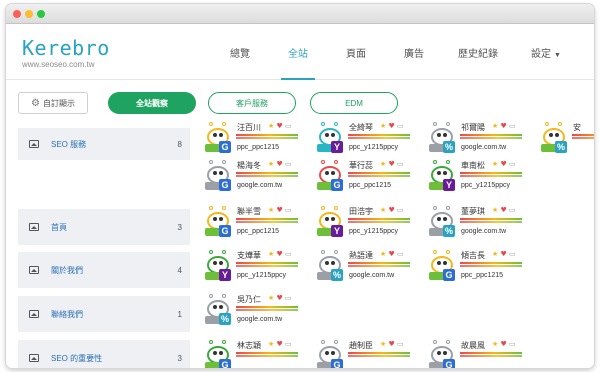 The width and height of the screenshot is (600, 372). Describe the element at coordinates (364, 177) in the screenshot. I see `visitor-card: G 華行蕊 ★ ♥ ▭ ppc_ppc1215` at that location.